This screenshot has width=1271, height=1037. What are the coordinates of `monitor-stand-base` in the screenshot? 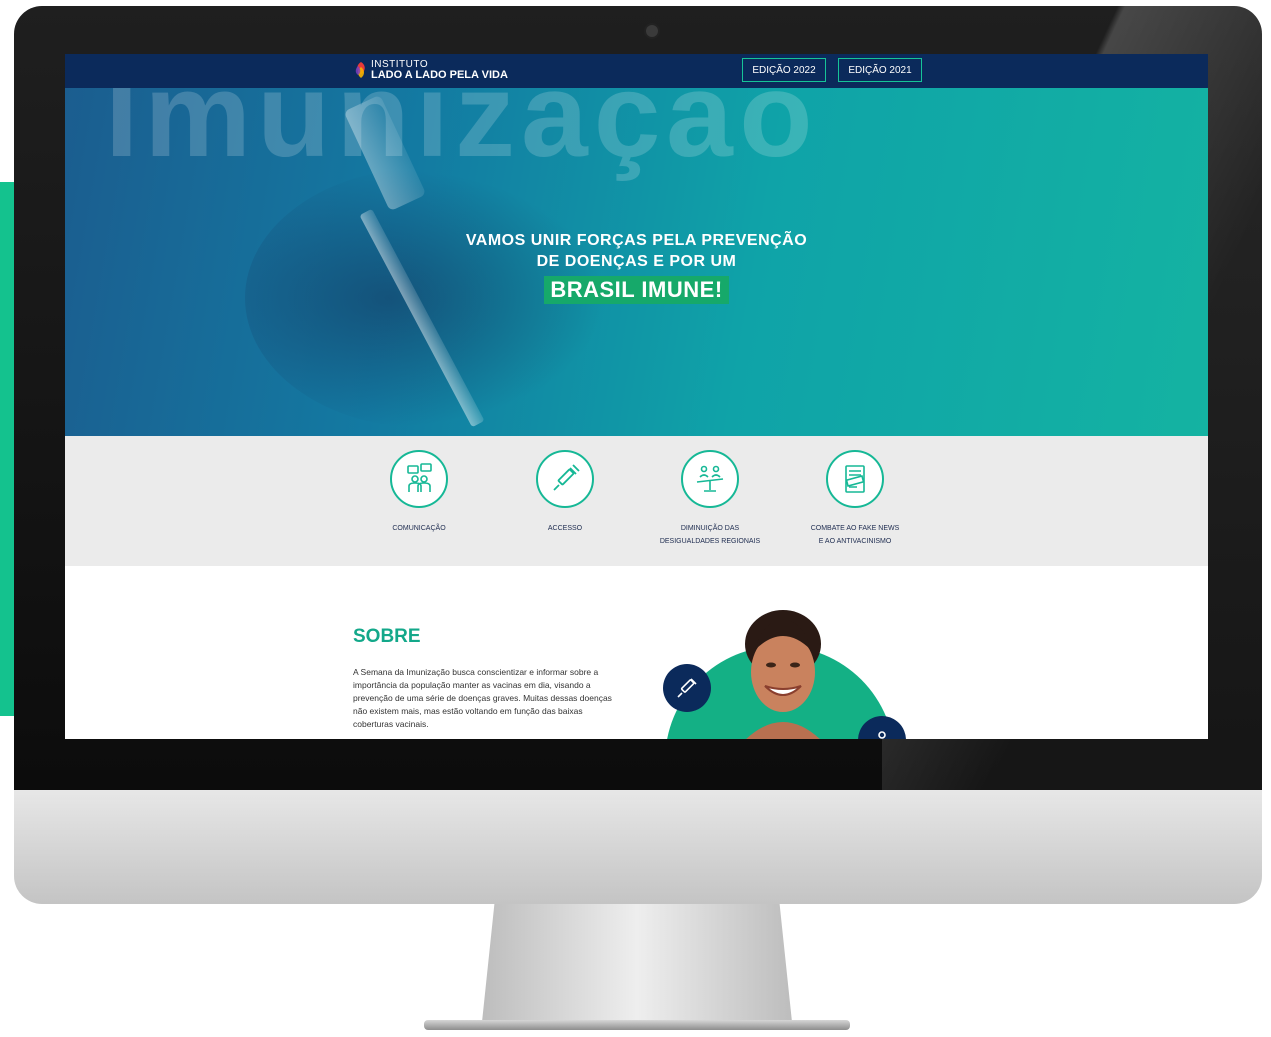 It's located at (637, 1025).